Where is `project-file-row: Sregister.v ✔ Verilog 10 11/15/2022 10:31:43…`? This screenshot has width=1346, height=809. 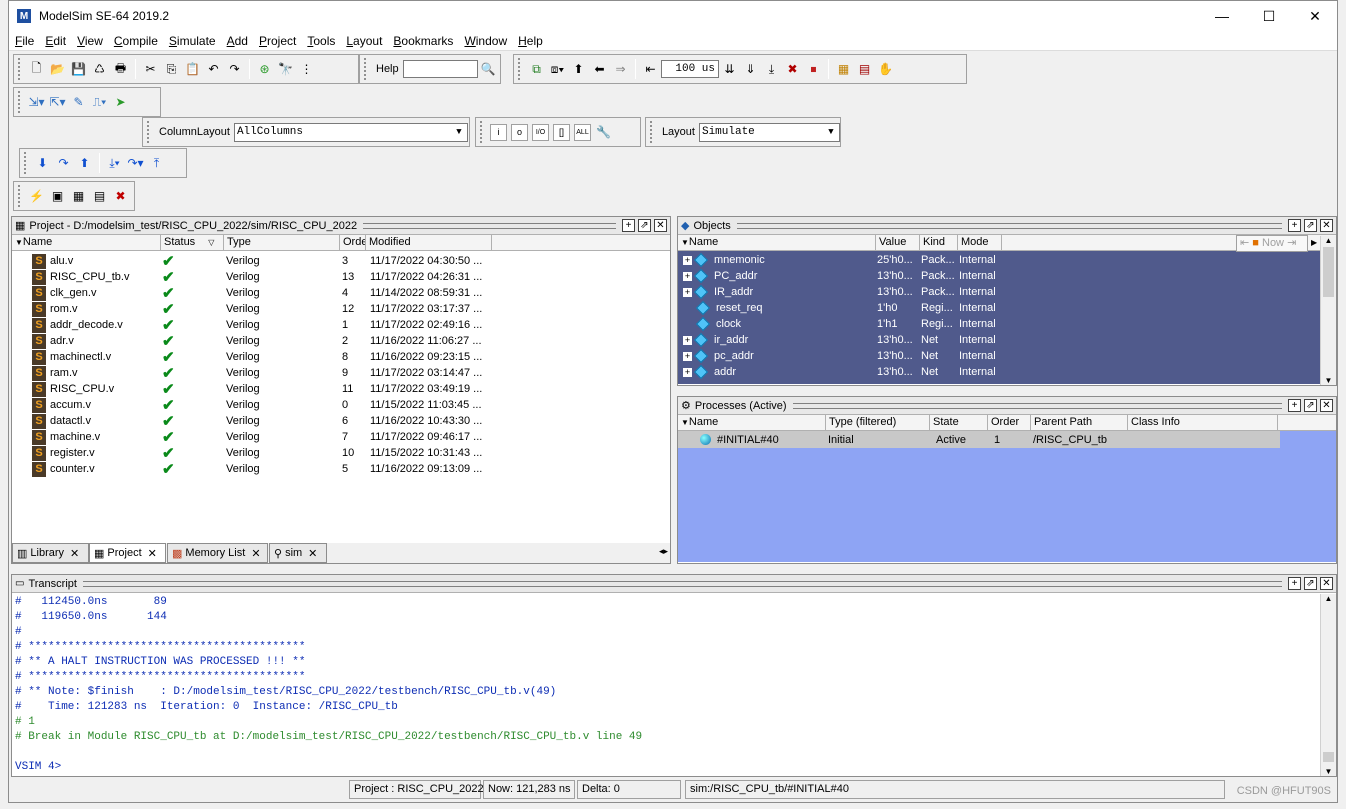
project-file-row: Sregister.v ✔ Verilog 10 11/15/2022 10:31:43… is located at coordinates (341, 453).